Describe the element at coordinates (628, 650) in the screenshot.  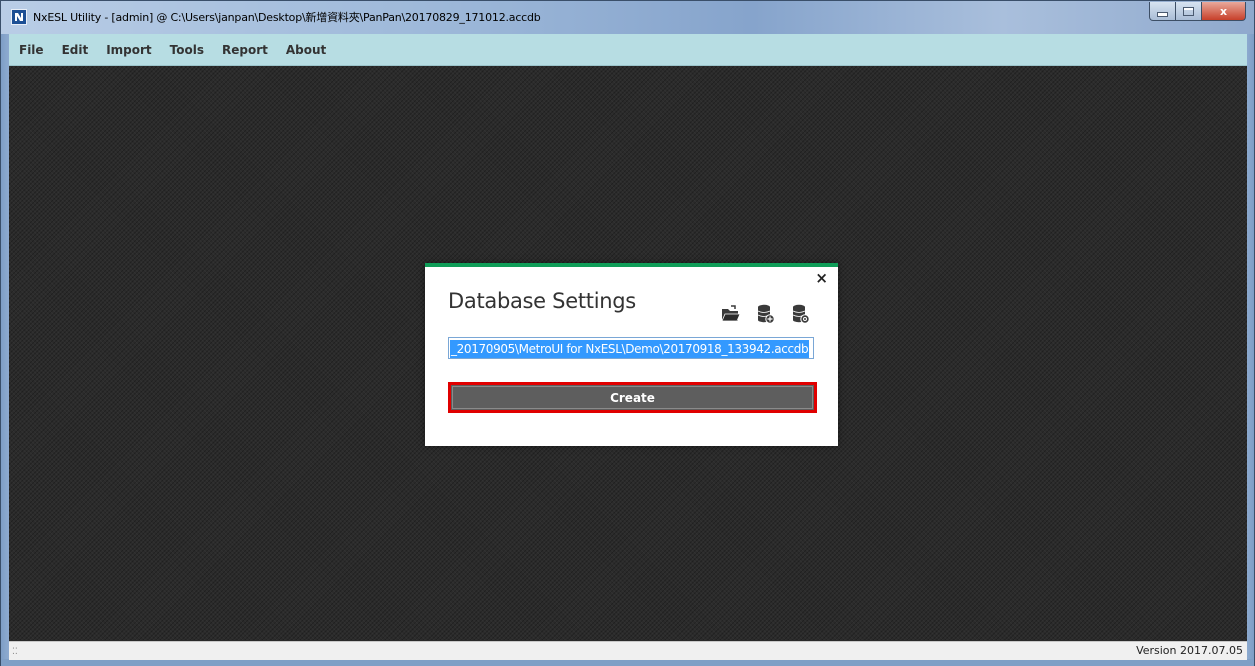
I see `status-bar: ⁚⁚ Version 2017.07.05` at that location.